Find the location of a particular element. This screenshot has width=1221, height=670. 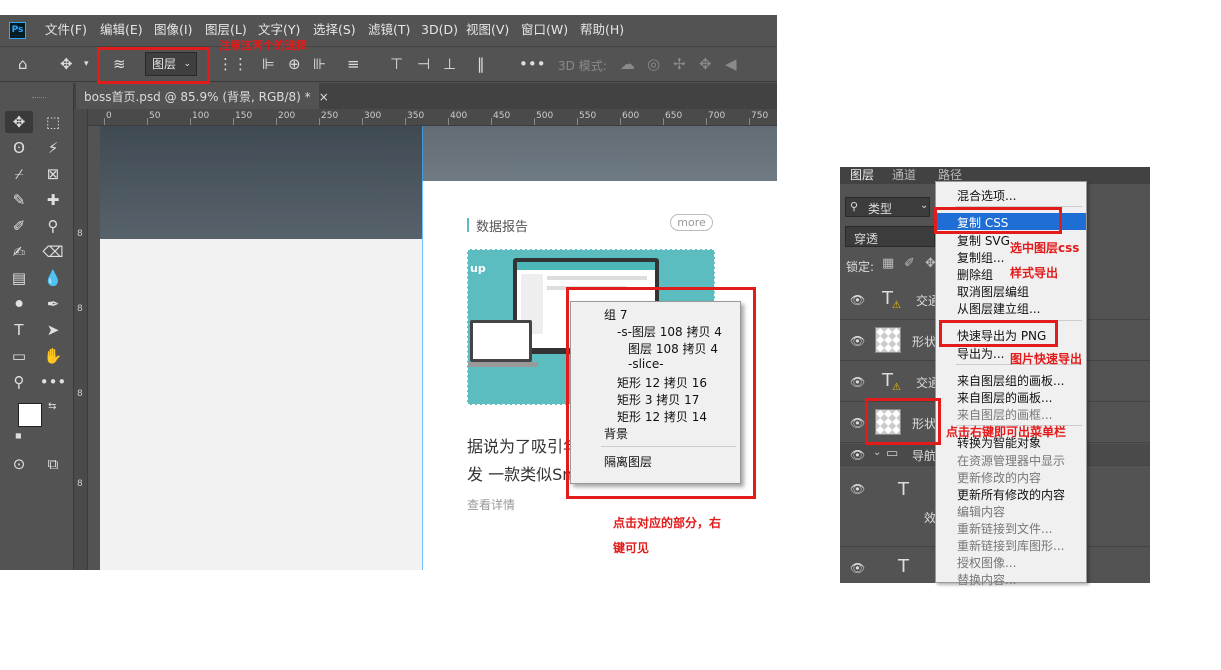

lock-brush-icon: ✐ is located at coordinates (909, 263).